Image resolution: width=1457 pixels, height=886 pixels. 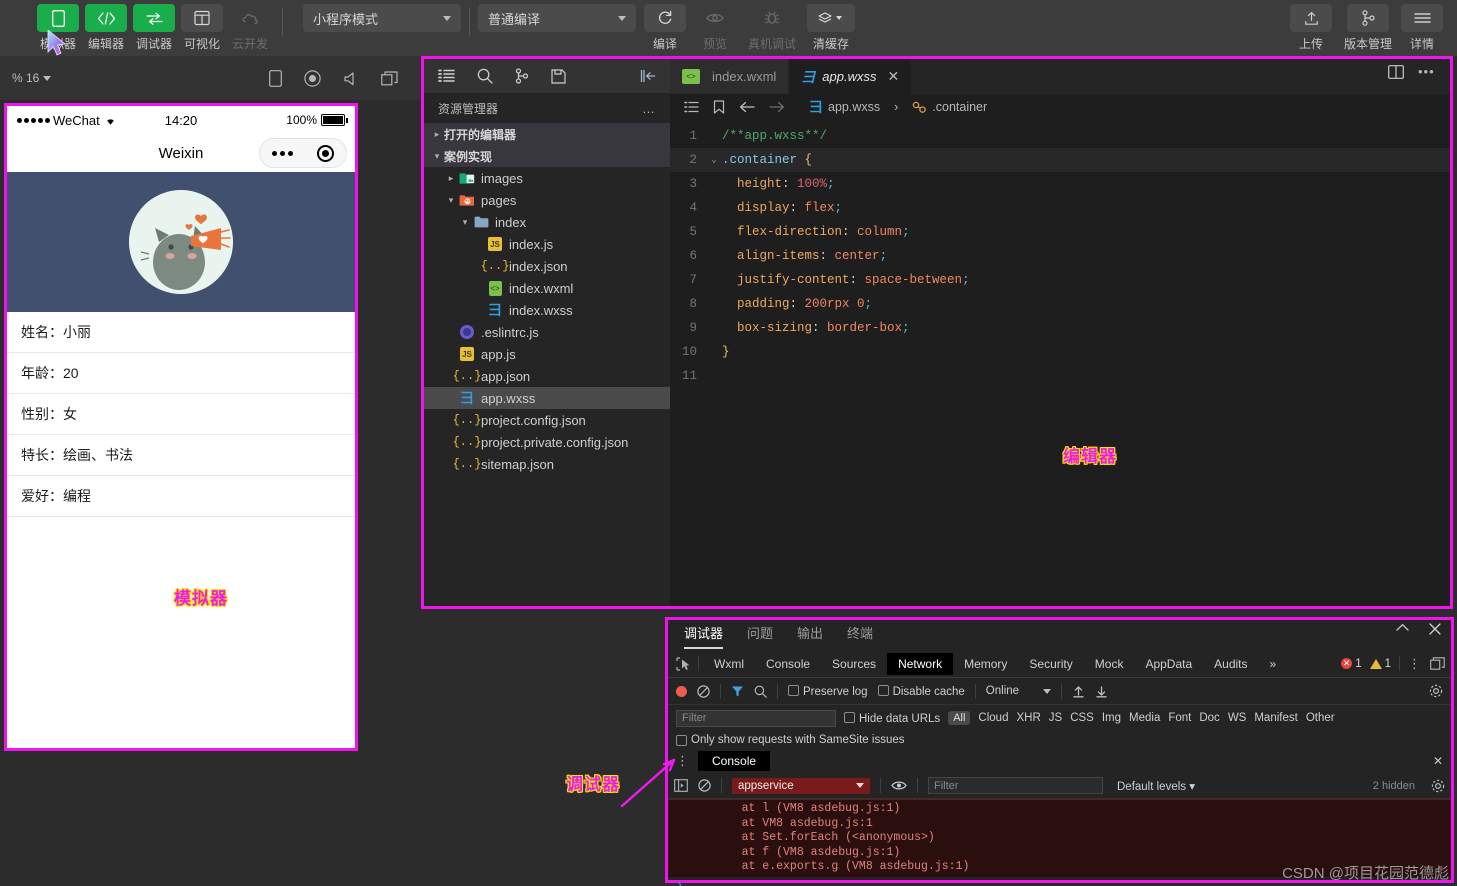 What do you see at coordinates (32, 78) in the screenshot?
I see `simulator-zoom-control: % 16` at bounding box center [32, 78].